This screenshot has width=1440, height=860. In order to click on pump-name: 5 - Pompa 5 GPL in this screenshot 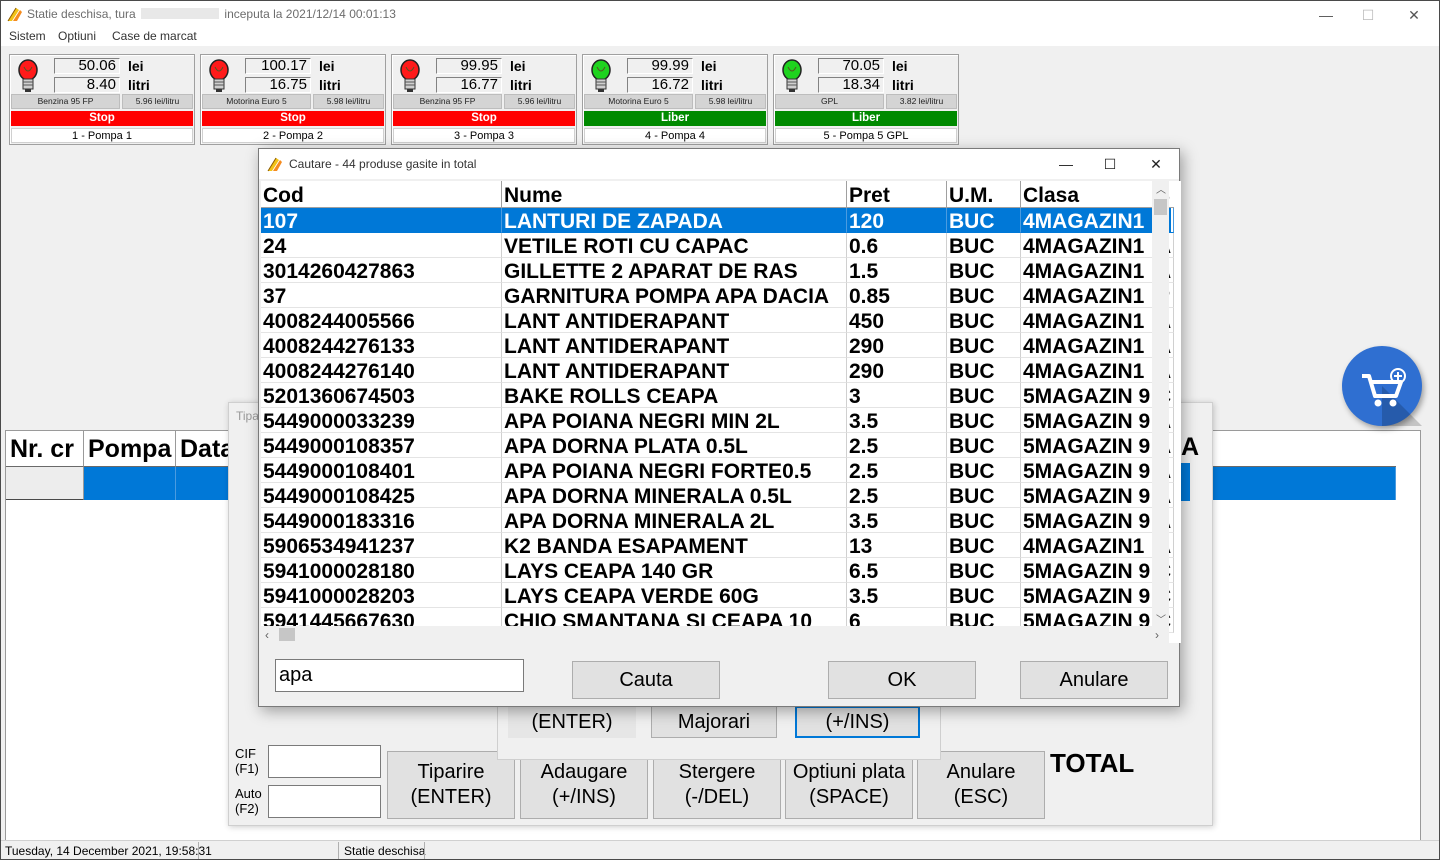, I will do `click(866, 135)`.